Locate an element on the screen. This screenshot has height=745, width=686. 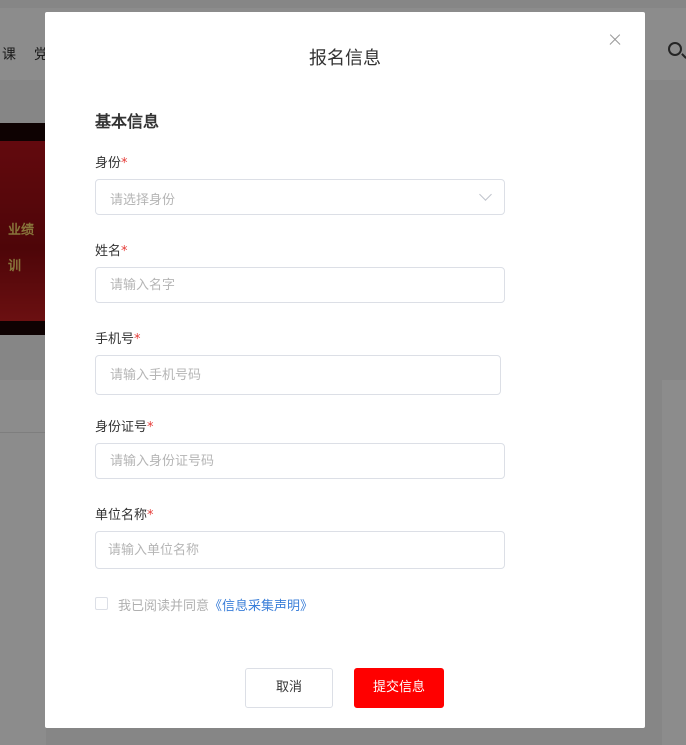
id-number-input is located at coordinates (300, 461).